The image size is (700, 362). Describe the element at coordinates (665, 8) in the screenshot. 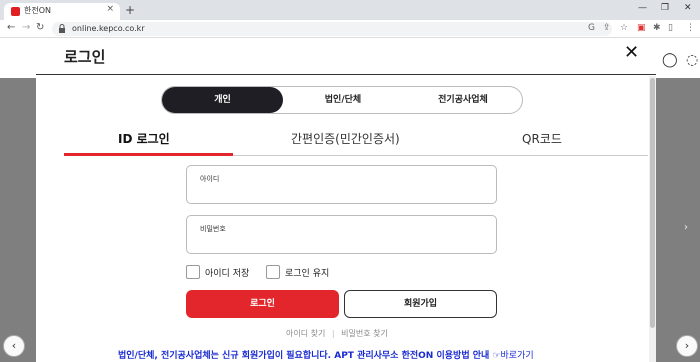

I see `restore-icon: ❐` at that location.